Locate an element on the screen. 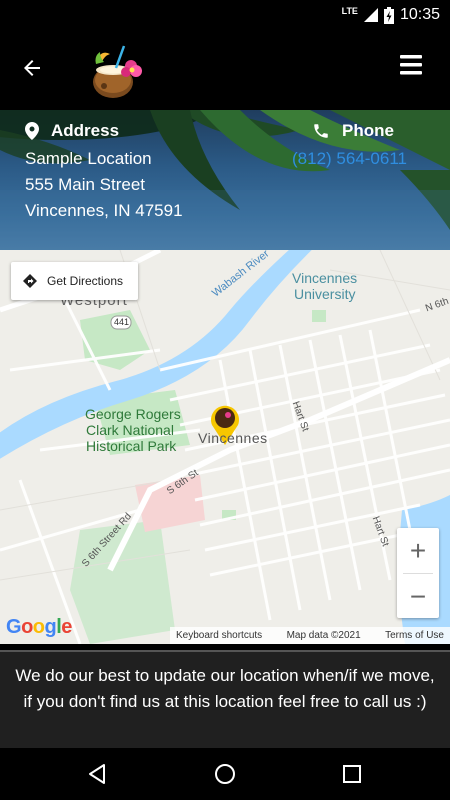  nav-home-icon is located at coordinates (225, 774).